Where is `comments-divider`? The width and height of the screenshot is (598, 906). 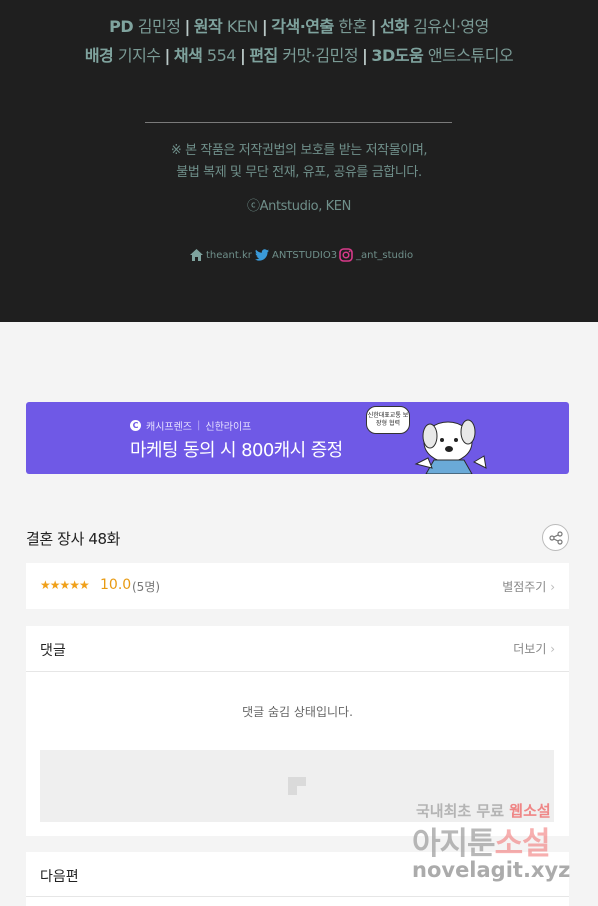 comments-divider is located at coordinates (297, 671).